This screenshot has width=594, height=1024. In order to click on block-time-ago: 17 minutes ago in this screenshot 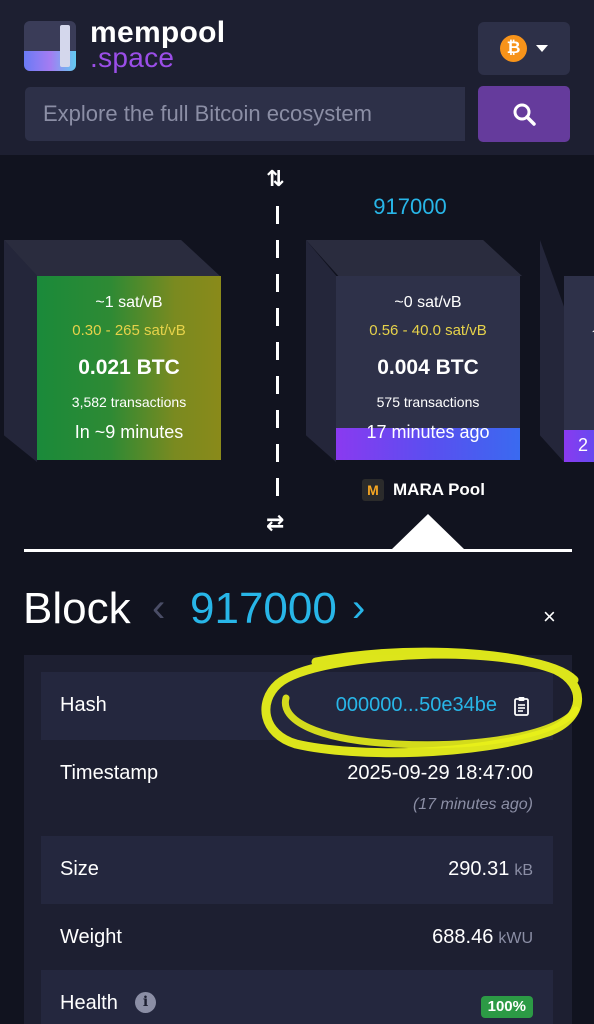, I will do `click(428, 432)`.